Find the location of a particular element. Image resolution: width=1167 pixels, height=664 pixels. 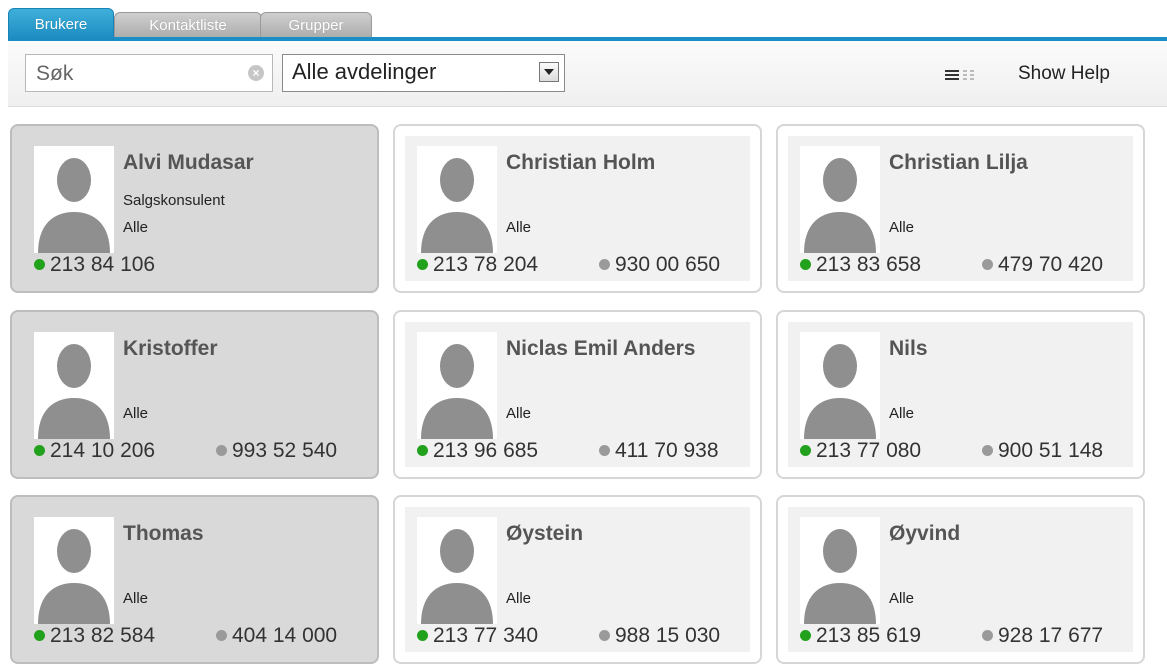

phone-secondary: 479 70 420 is located at coordinates (1042, 265).